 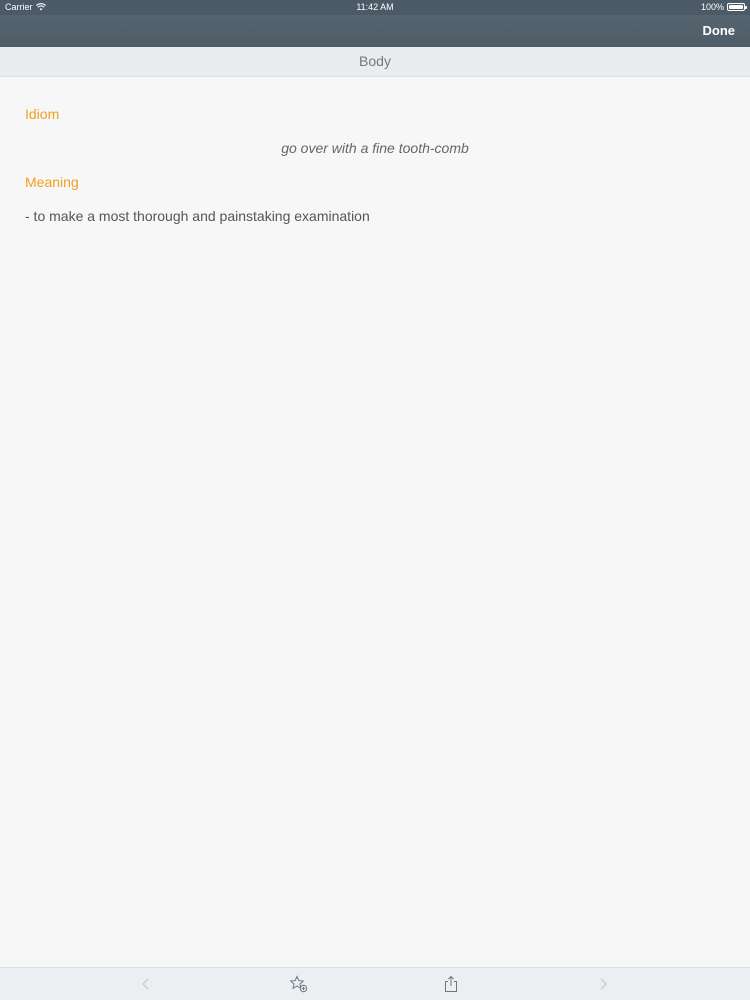 I want to click on share-icon, so click(x=451, y=983).